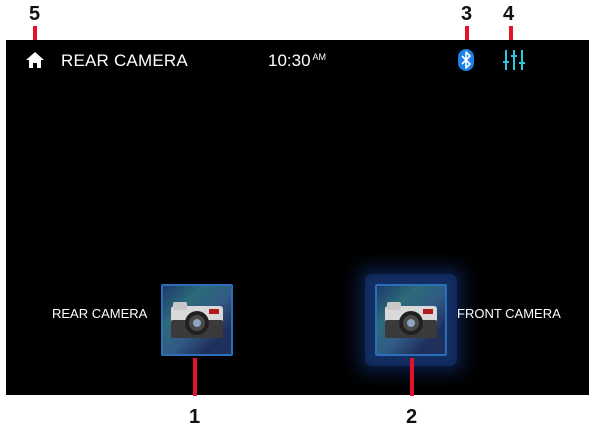 This screenshot has height=432, width=589. I want to click on front-camera-label: FRONT CAMERA, so click(509, 313).